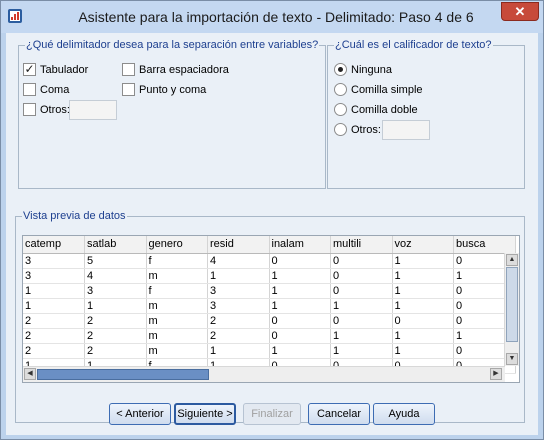 This screenshot has width=544, height=440. What do you see at coordinates (339, 414) in the screenshot?
I see `cancel-button: Cancelar` at bounding box center [339, 414].